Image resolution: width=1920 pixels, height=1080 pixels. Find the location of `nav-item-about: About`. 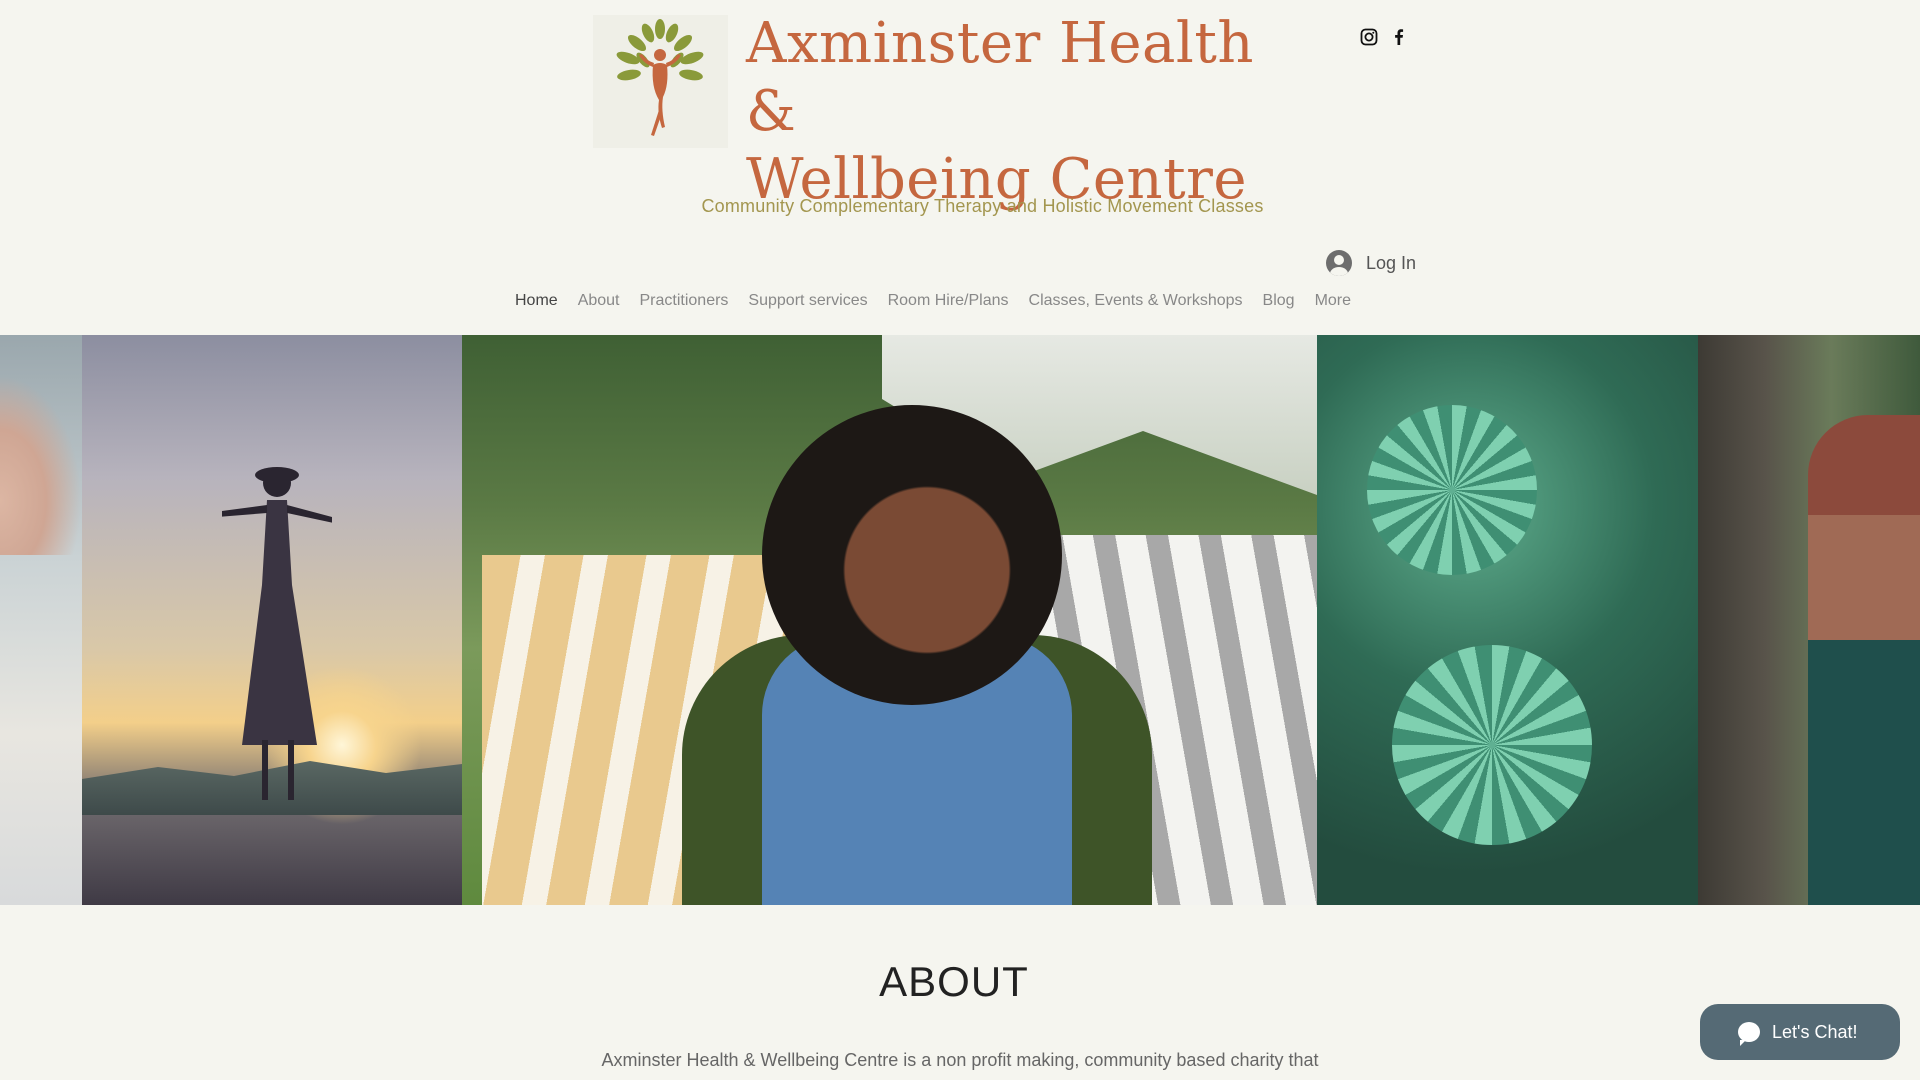

nav-item-about: About is located at coordinates (599, 301).